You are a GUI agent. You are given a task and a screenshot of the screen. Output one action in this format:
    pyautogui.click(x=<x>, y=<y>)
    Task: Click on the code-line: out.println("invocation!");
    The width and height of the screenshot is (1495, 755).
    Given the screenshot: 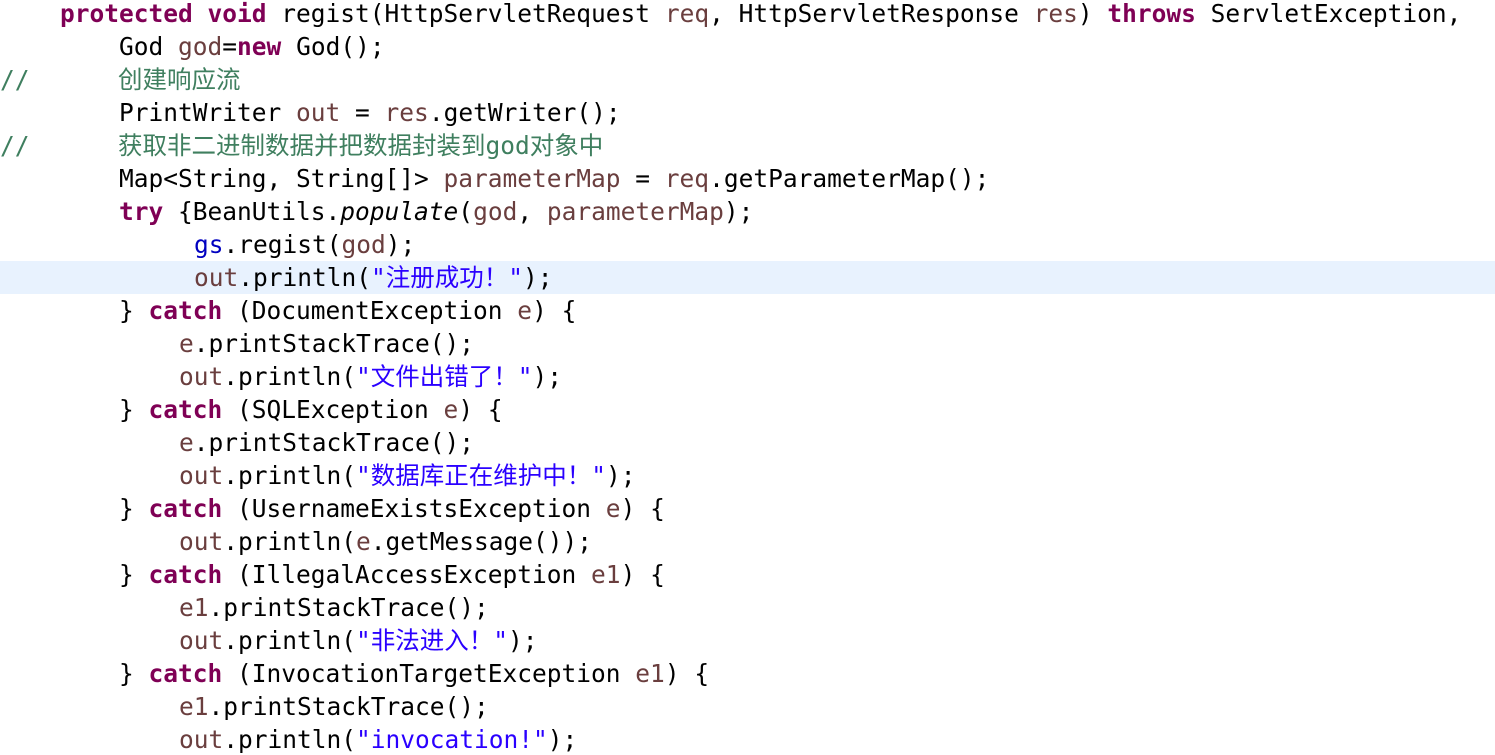 What is the action you would take?
    pyautogui.click(x=747, y=739)
    